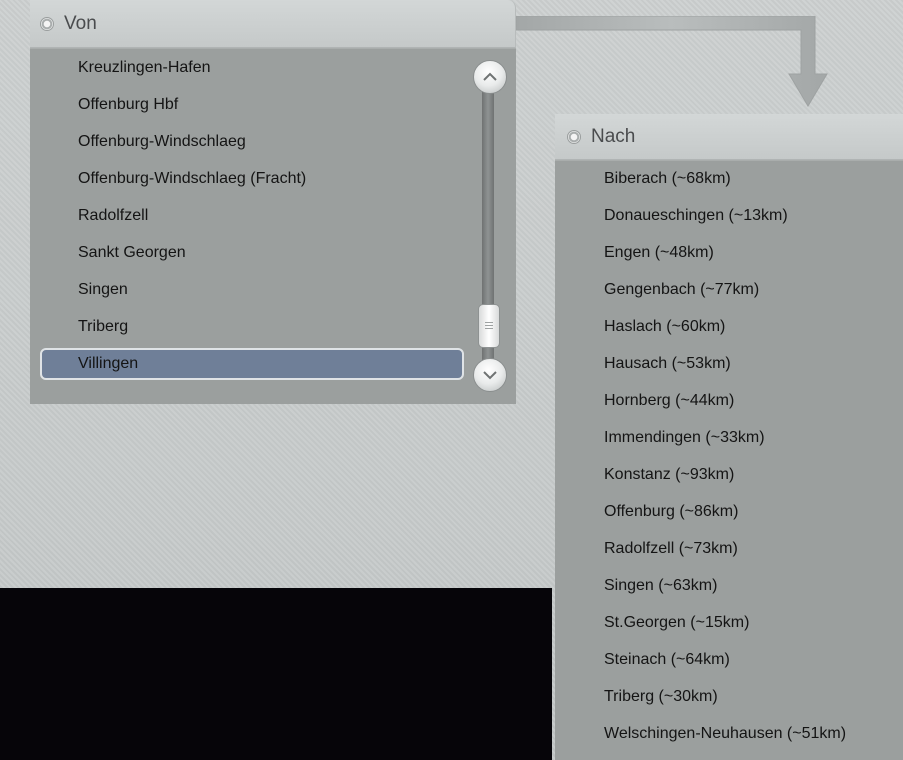  I want to click on nach-item: Offenburg (~86km), so click(671, 512).